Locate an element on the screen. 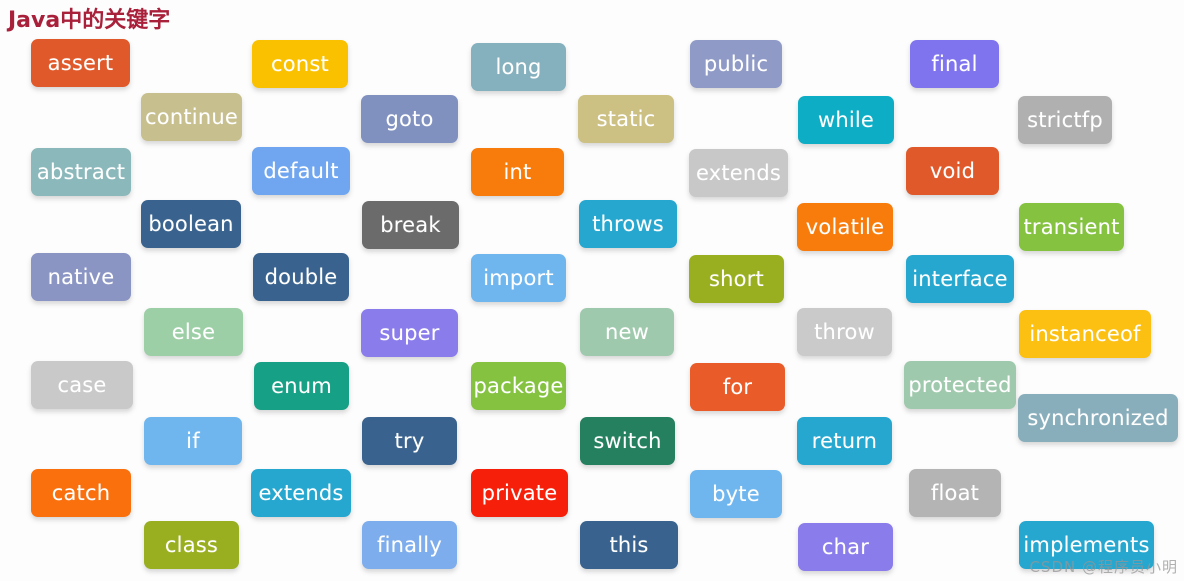  keyword-tag: new is located at coordinates (627, 332).